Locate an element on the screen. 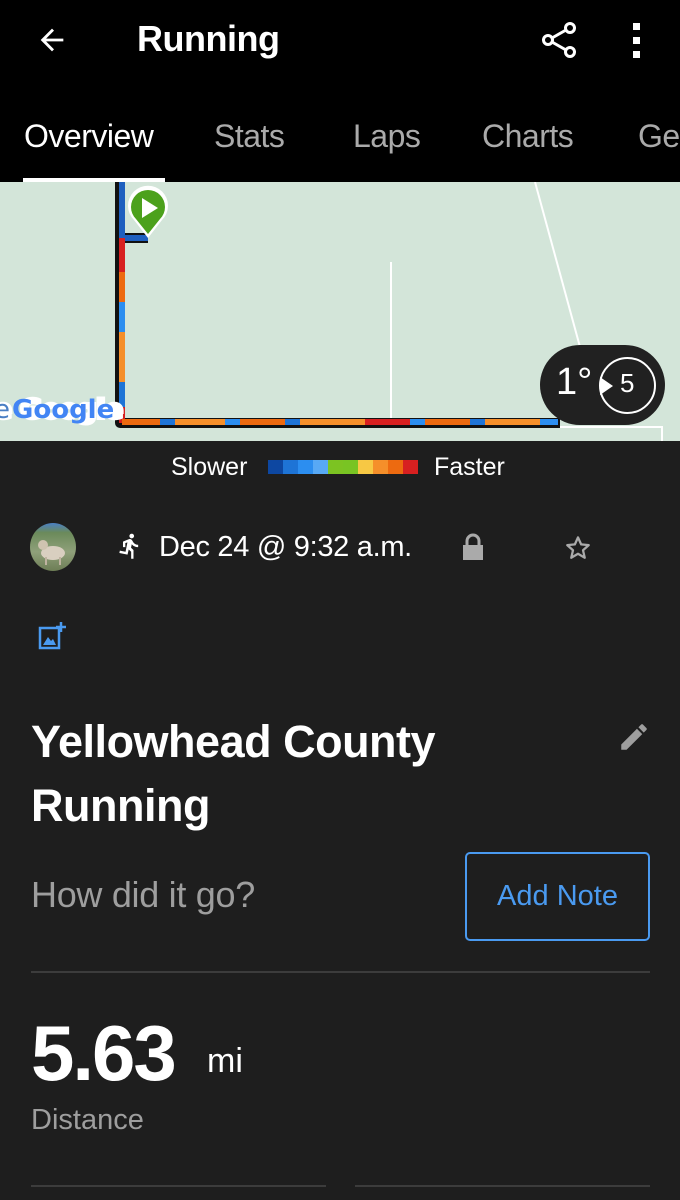 The width and height of the screenshot is (680, 1200). more-vert-icon is located at coordinates (636, 40).